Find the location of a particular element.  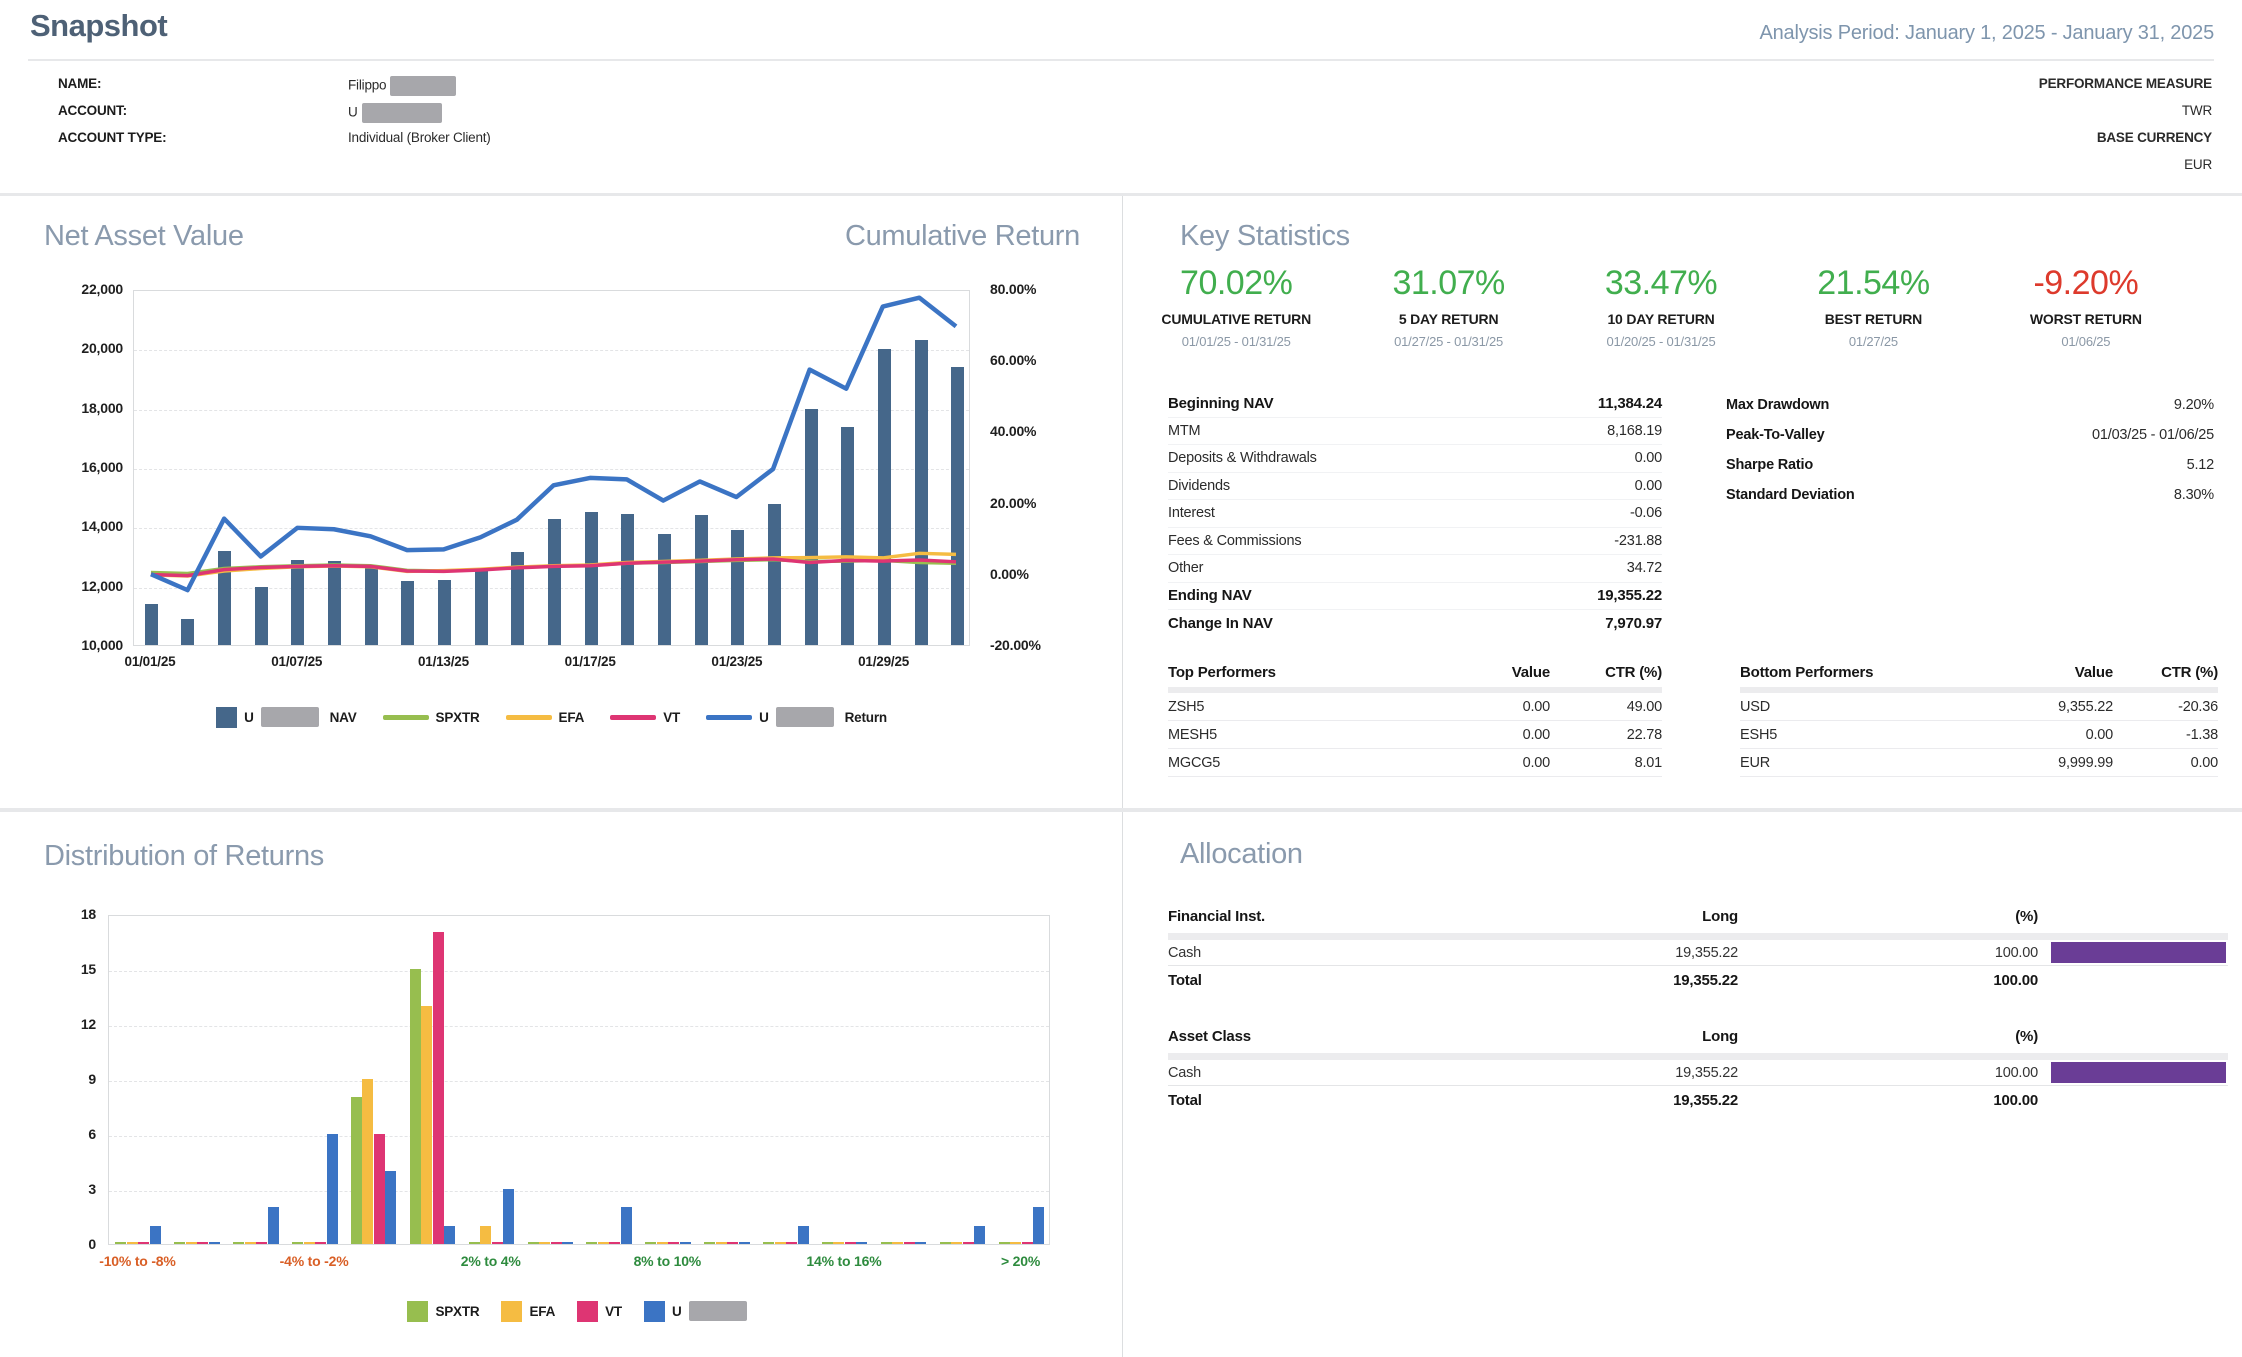

stat-highlight: 33.47% 10 DAY RETURN 01/20/25 - 01/31/25 is located at coordinates (1661, 306).